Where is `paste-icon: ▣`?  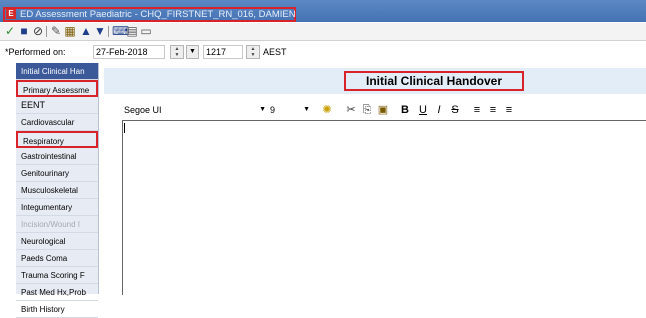
paste-icon: ▣ is located at coordinates (383, 110).